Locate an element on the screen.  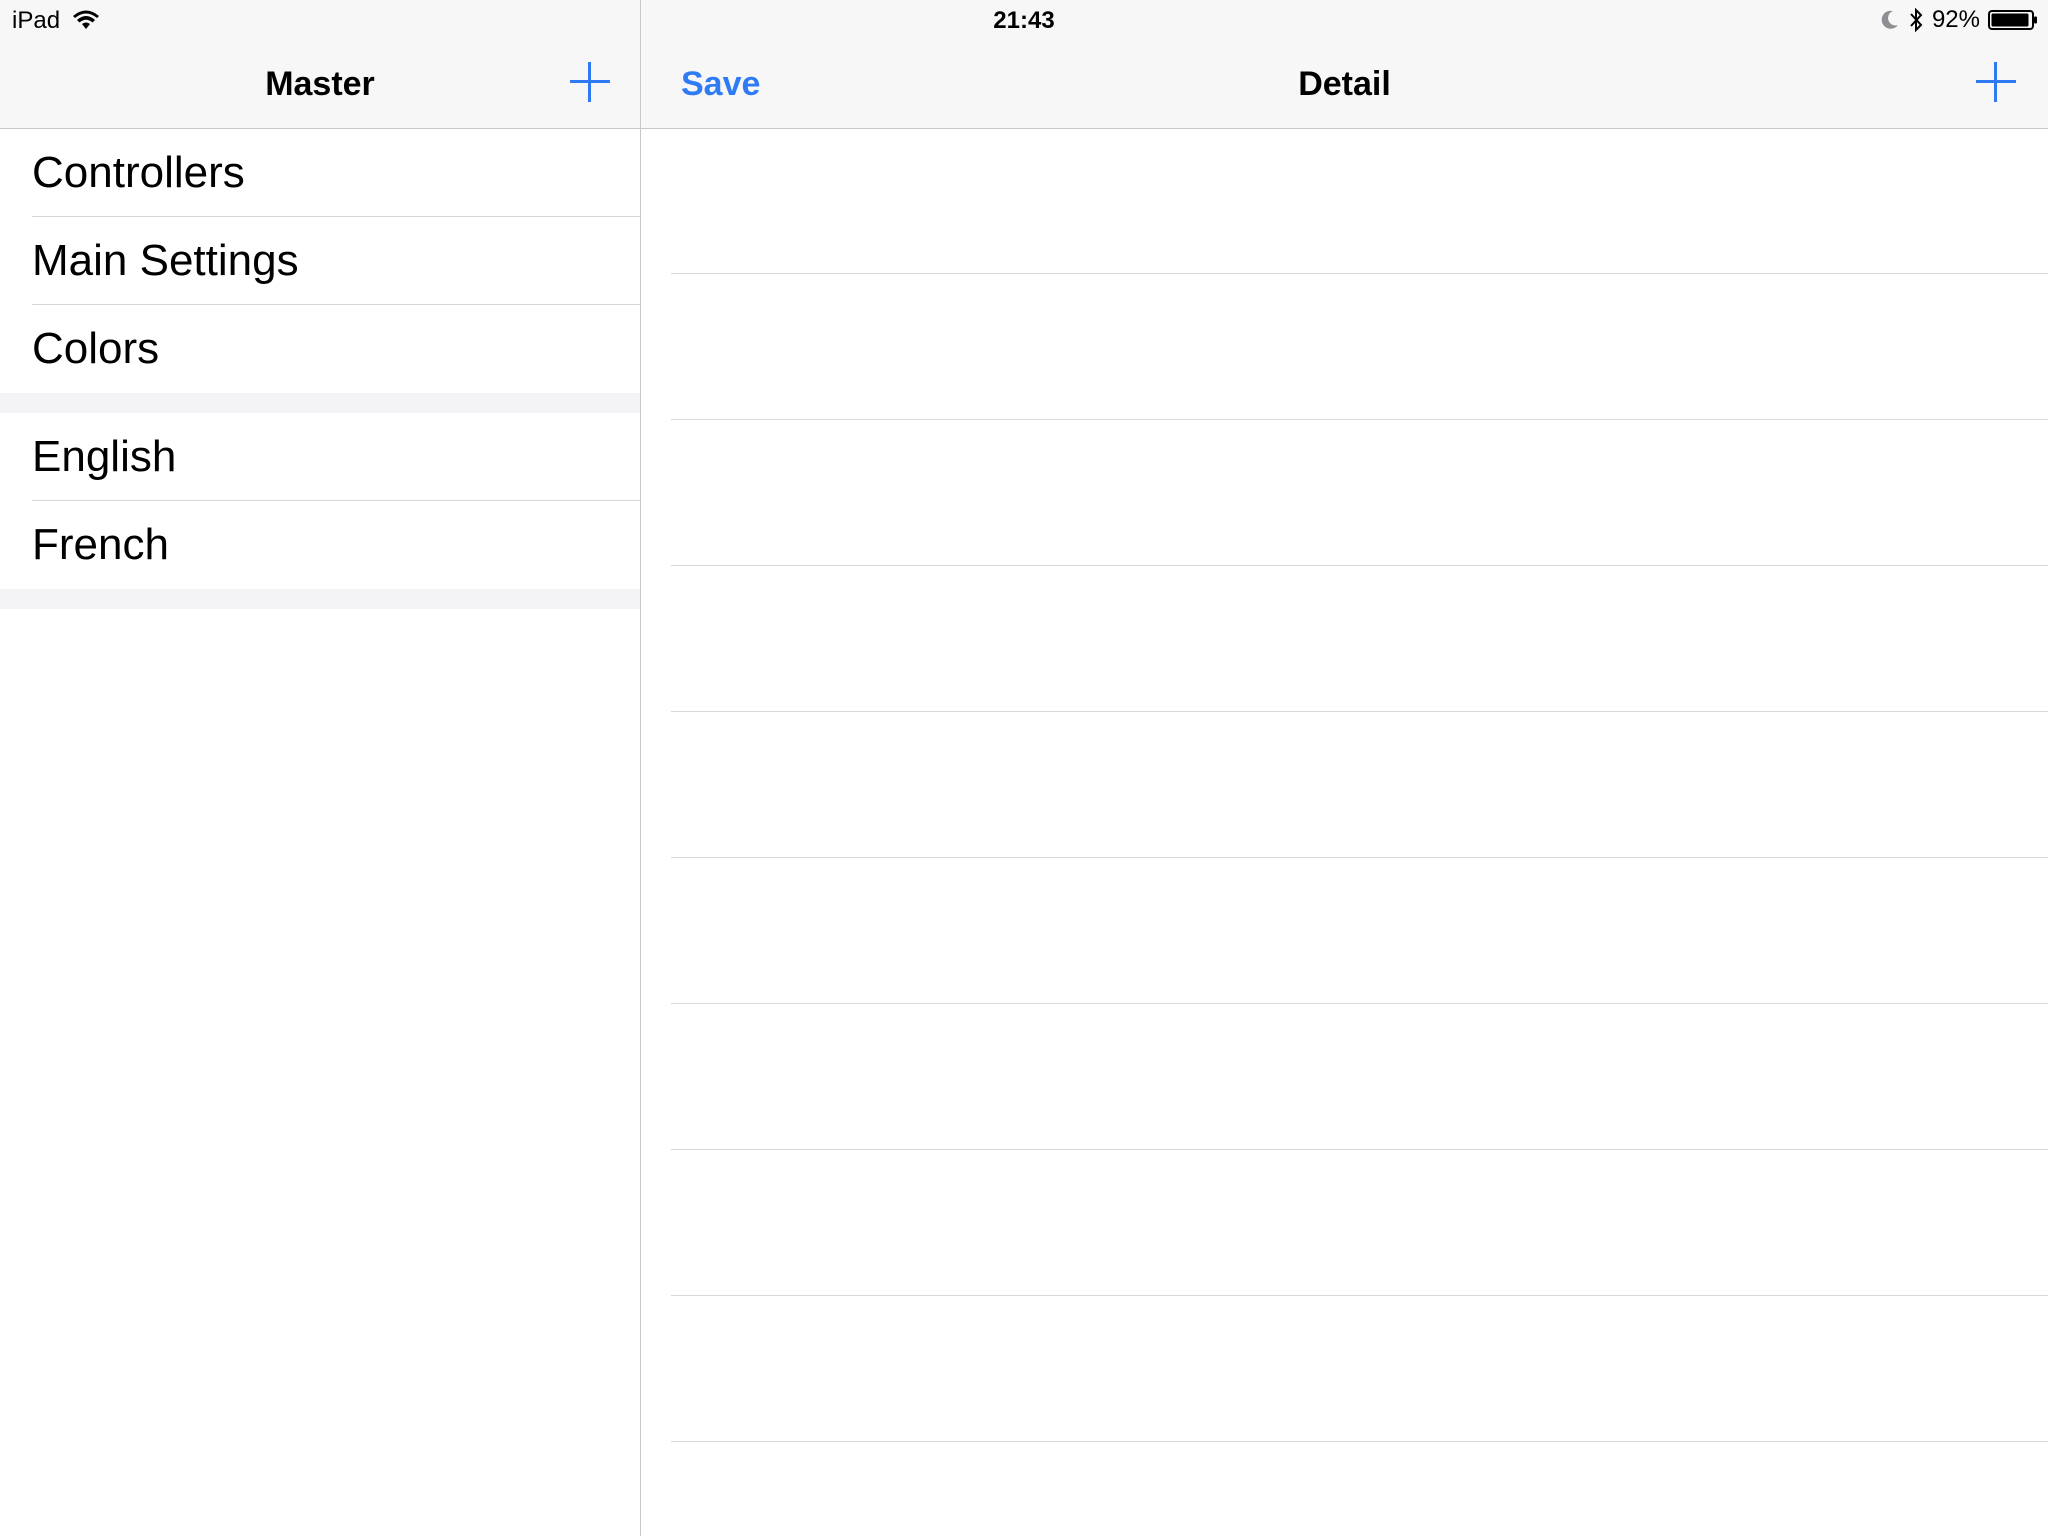
master-section-1: Controllers Main Settings Colors is located at coordinates (320, 261).